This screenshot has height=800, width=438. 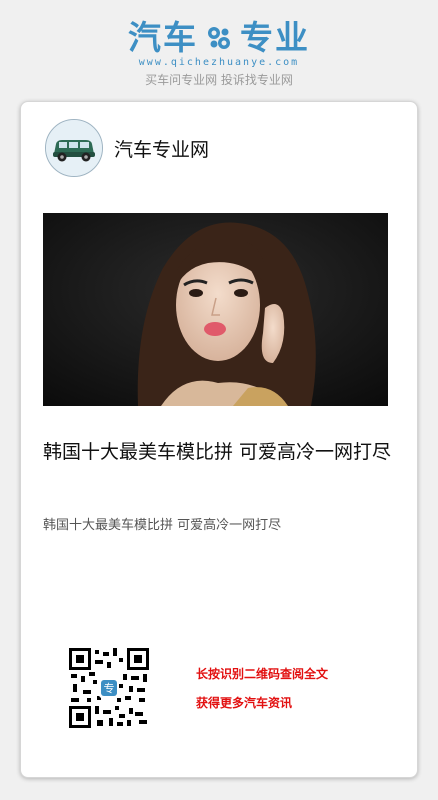 I want to click on logo-text-right: 专业, so click(x=275, y=37).